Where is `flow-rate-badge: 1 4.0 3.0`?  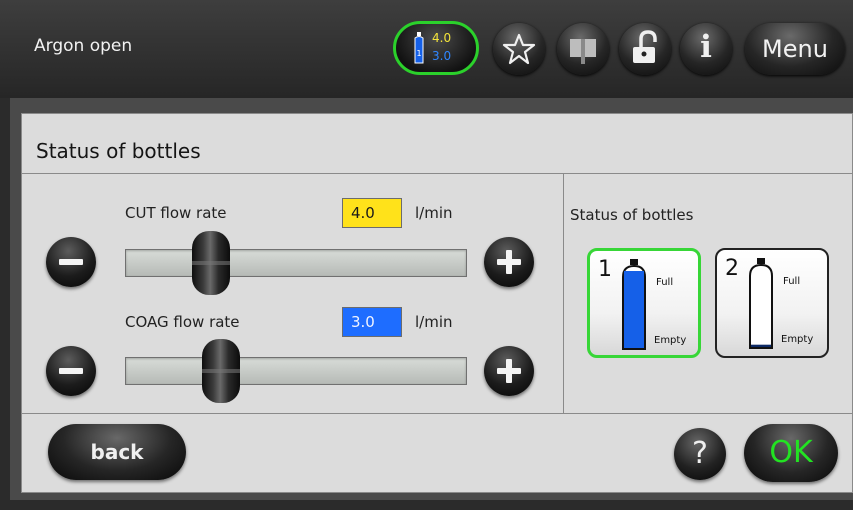
flow-rate-badge: 1 4.0 3.0 is located at coordinates (436, 48).